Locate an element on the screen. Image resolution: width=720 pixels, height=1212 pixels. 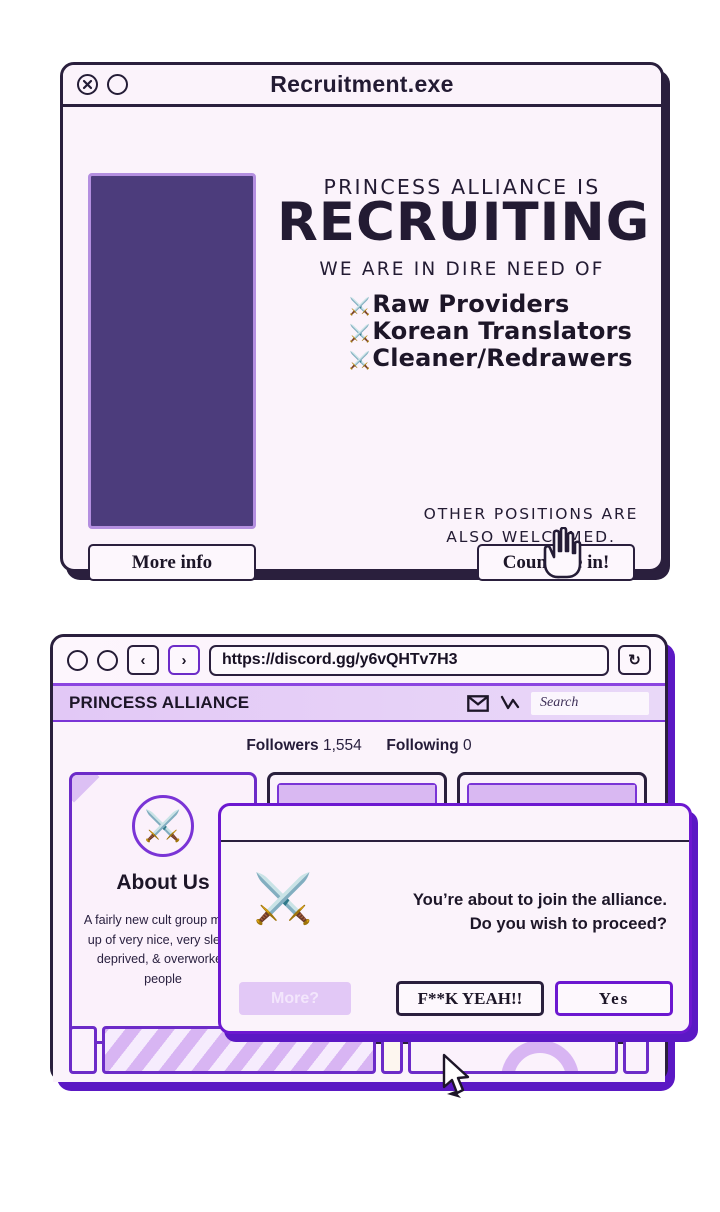
avatar: ⚔️ is located at coordinates (163, 826).